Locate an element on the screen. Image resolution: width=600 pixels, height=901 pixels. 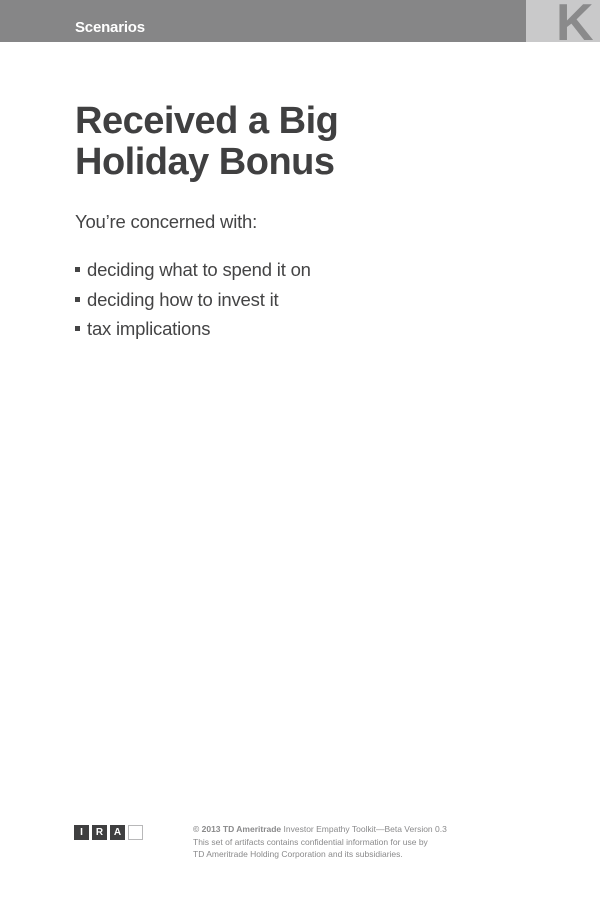
page-title-line2: Holiday Bonus is located at coordinates (205, 162).